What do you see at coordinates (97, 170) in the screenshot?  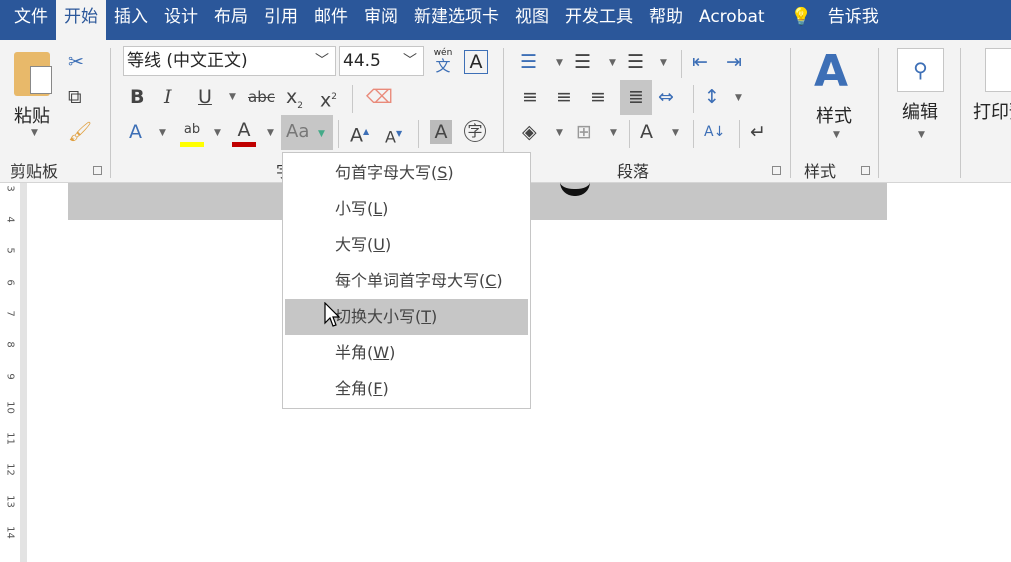 I see `clipboard-launcher-icon` at bounding box center [97, 170].